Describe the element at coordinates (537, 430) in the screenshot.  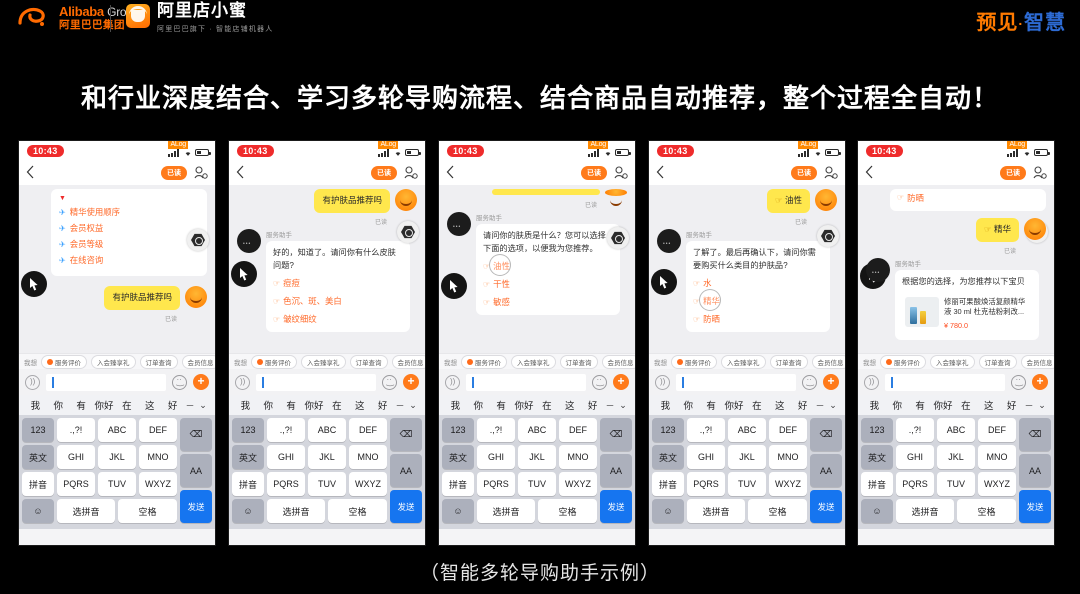
I see `key-abc: ABC` at that location.